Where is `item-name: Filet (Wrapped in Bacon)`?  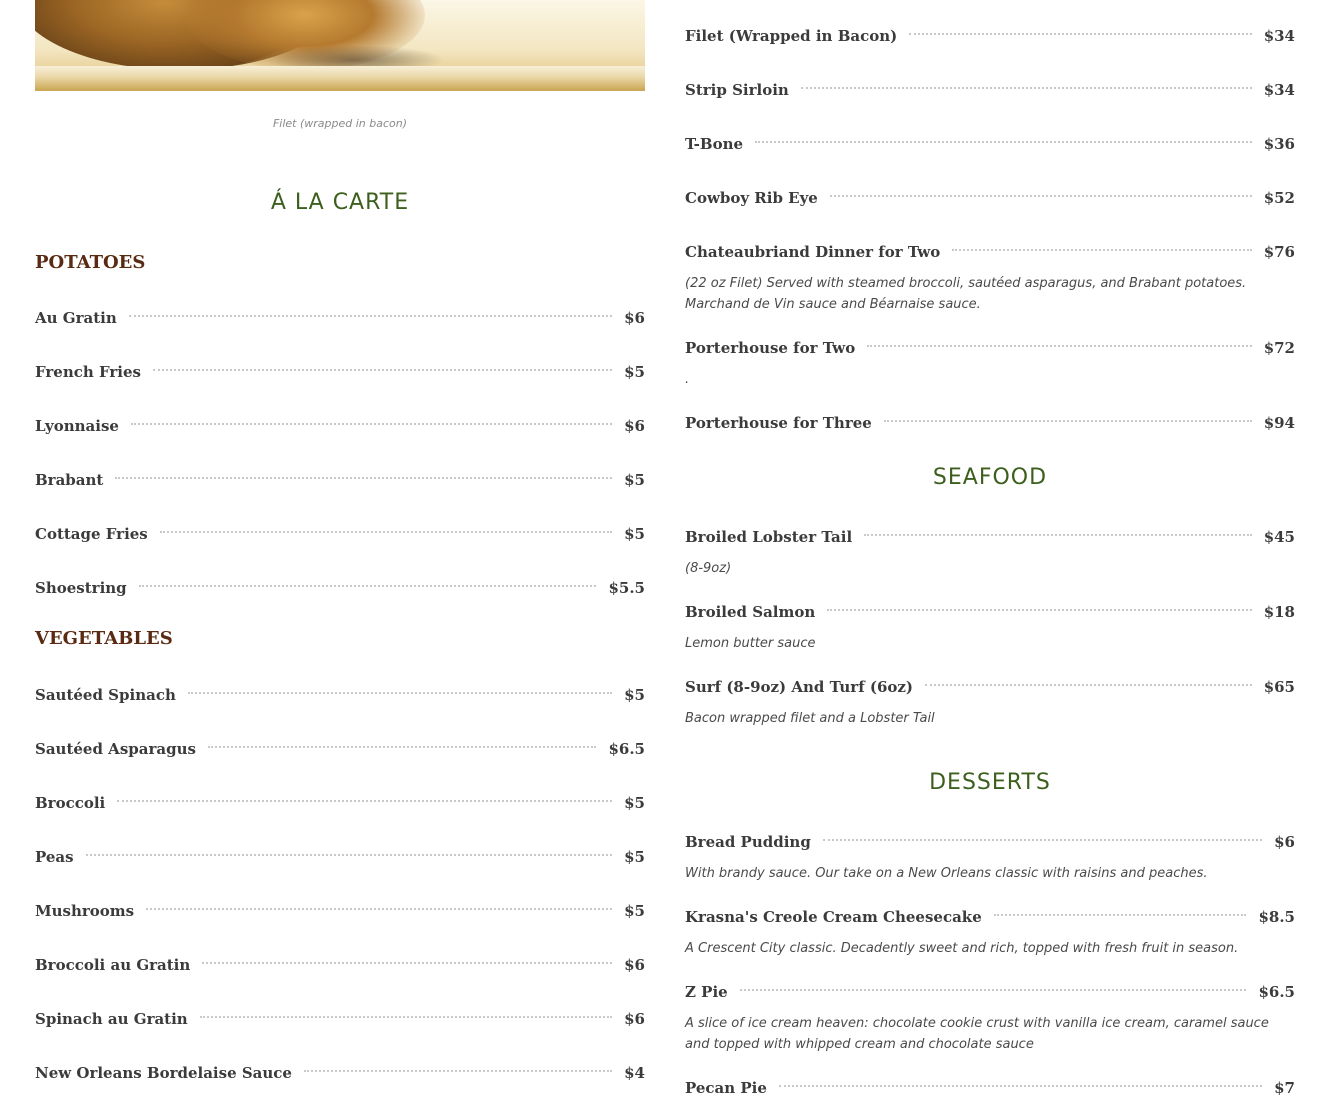 item-name: Filet (Wrapped in Bacon) is located at coordinates (791, 36).